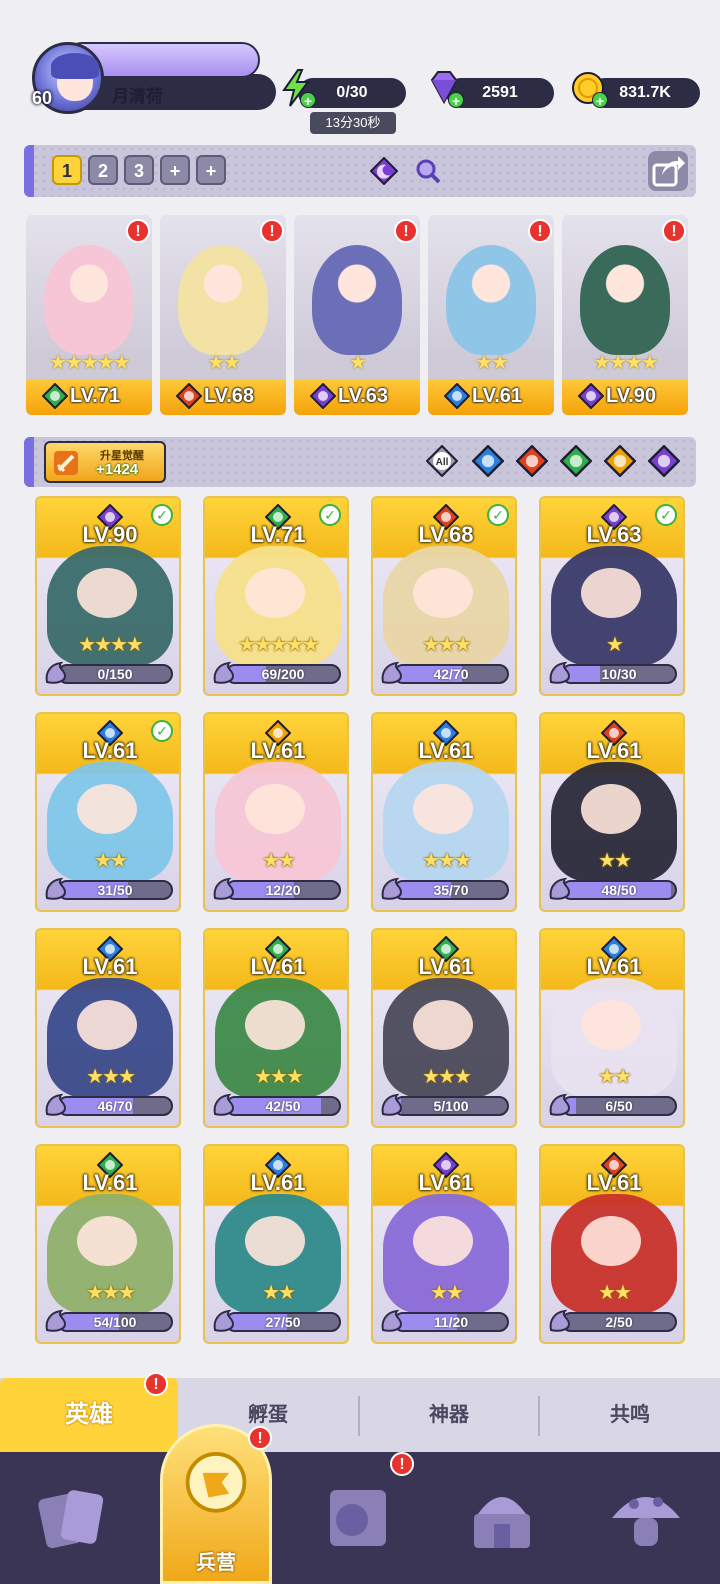  I want to click on team-slot-3: 3, so click(139, 170).